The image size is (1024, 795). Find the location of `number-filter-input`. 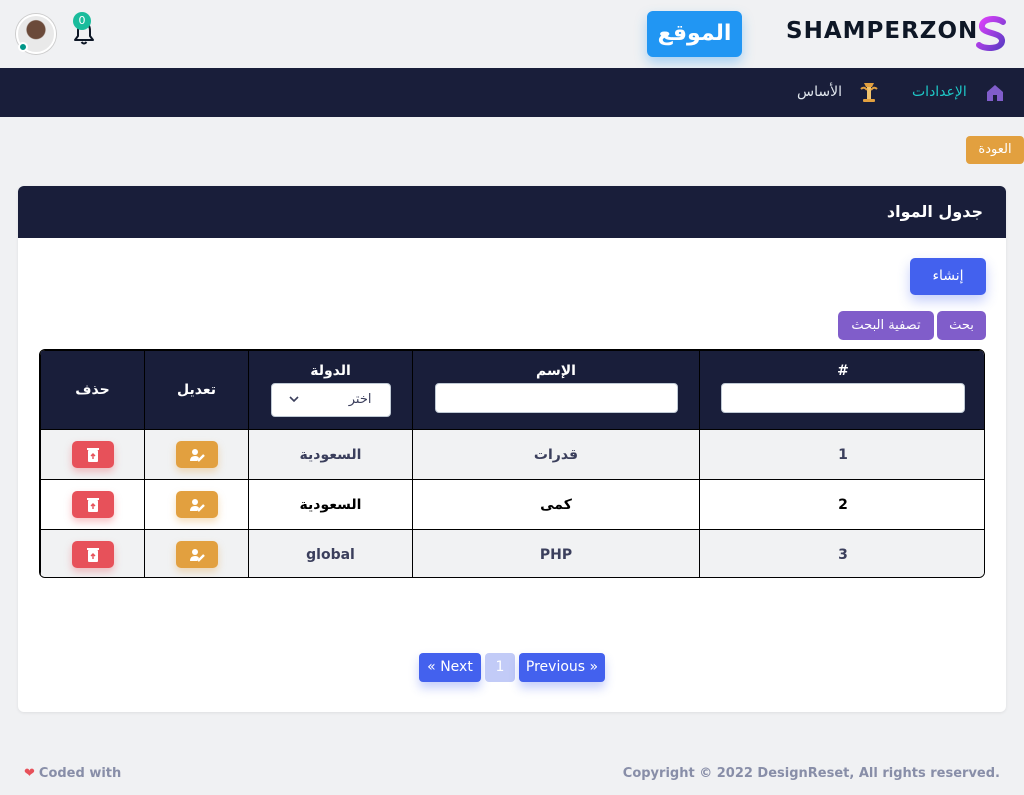

number-filter-input is located at coordinates (843, 398).